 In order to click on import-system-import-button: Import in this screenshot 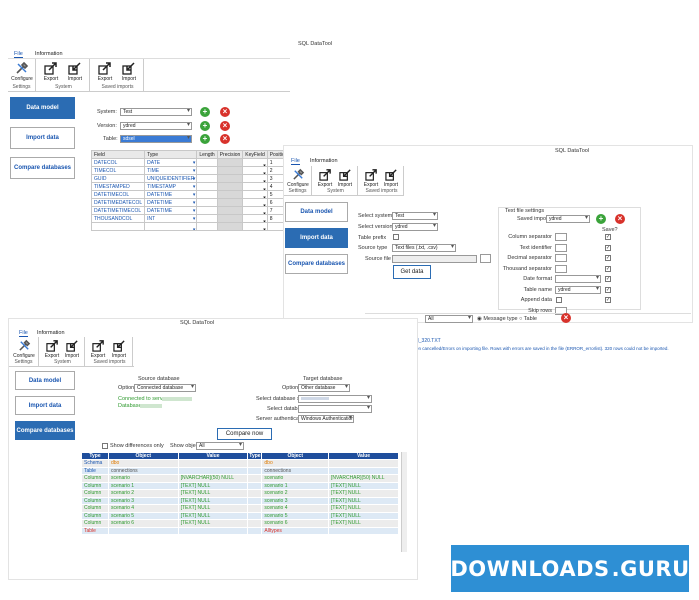, I will do `click(345, 178)`.